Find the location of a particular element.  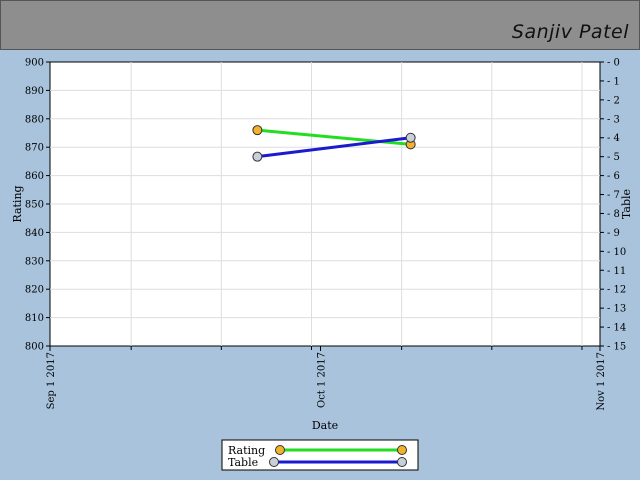

right-tick-label: - 5 is located at coordinates (613, 157).